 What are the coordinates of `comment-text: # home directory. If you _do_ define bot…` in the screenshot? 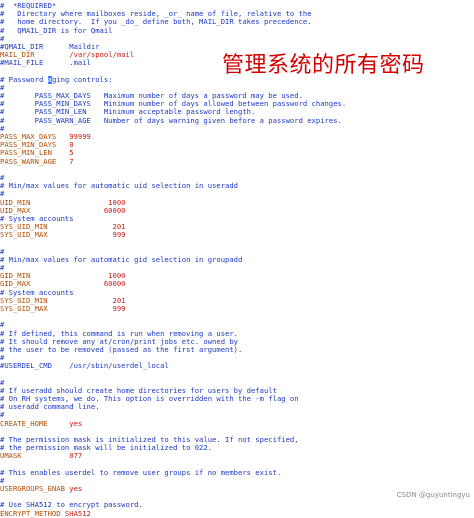 It's located at (156, 22).